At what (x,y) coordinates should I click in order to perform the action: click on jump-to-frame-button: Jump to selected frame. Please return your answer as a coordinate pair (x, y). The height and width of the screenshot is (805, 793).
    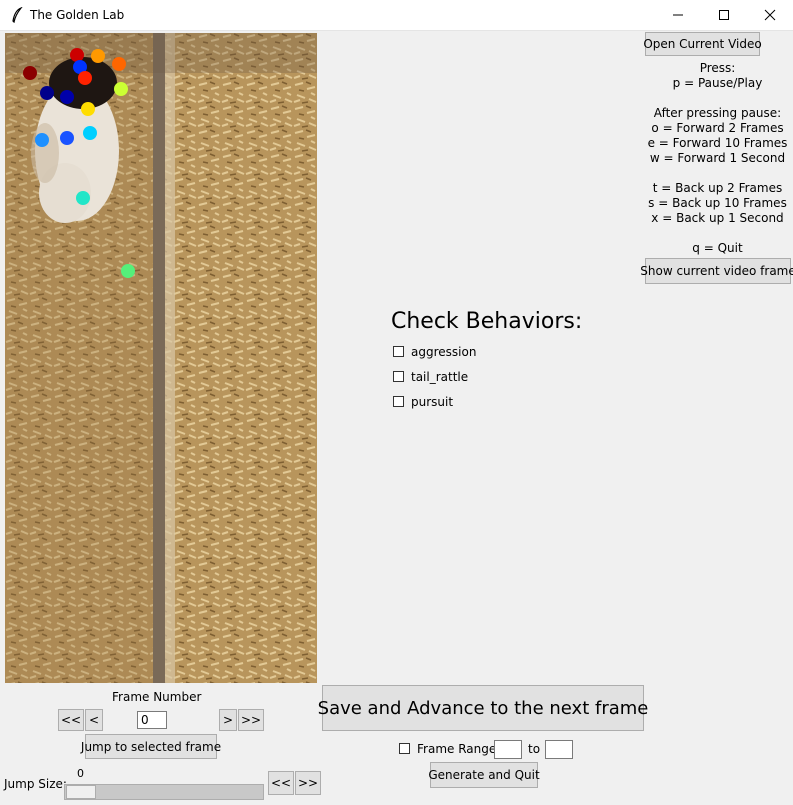
    Looking at the image, I should click on (151, 746).